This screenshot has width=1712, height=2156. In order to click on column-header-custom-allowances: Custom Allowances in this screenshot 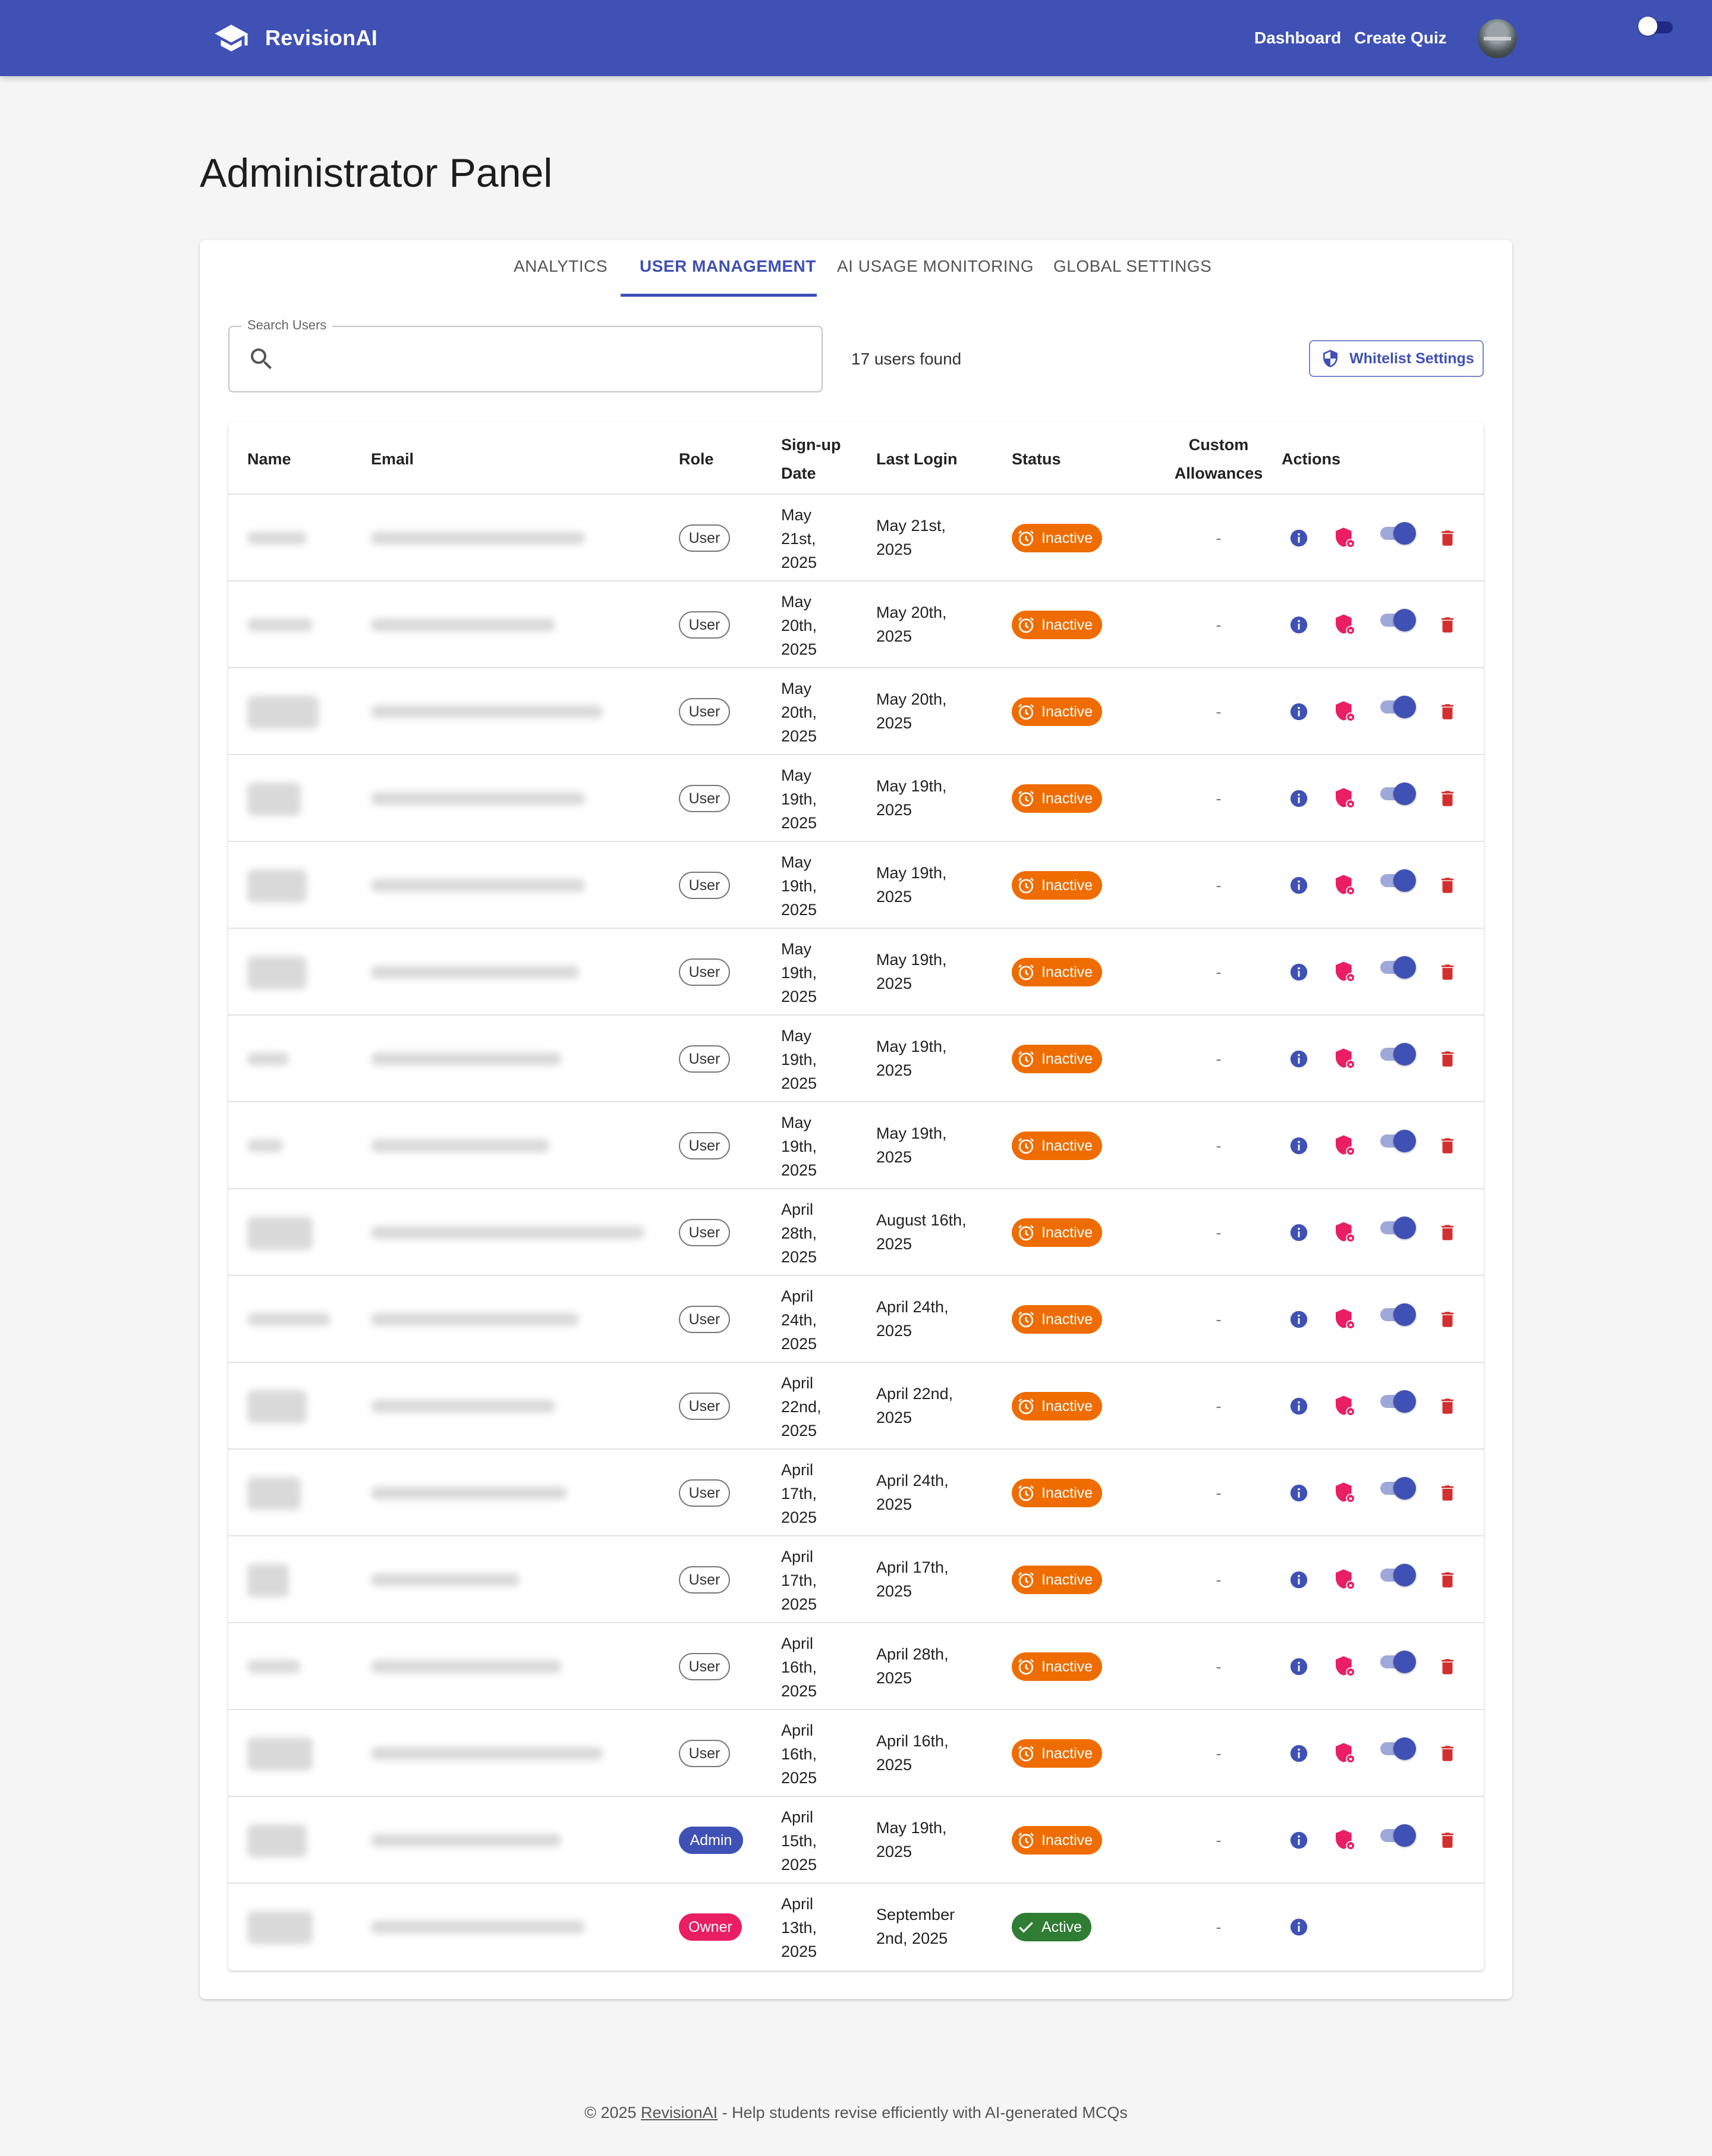, I will do `click(1219, 459)`.